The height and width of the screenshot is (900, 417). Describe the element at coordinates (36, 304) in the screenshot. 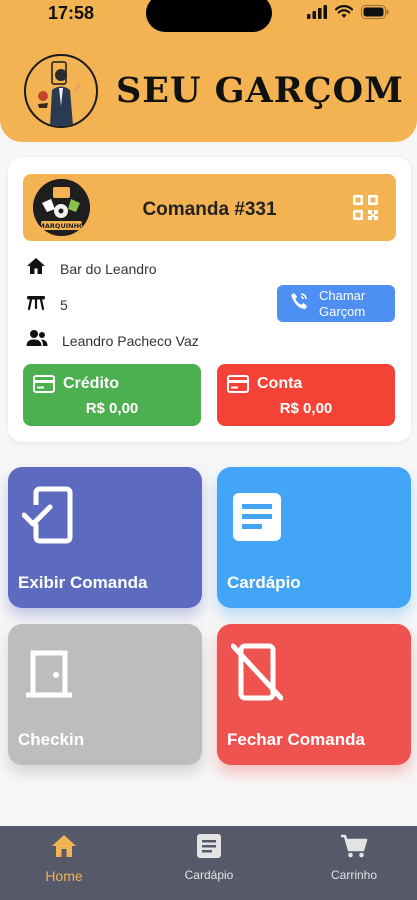

I see `table-icon` at that location.